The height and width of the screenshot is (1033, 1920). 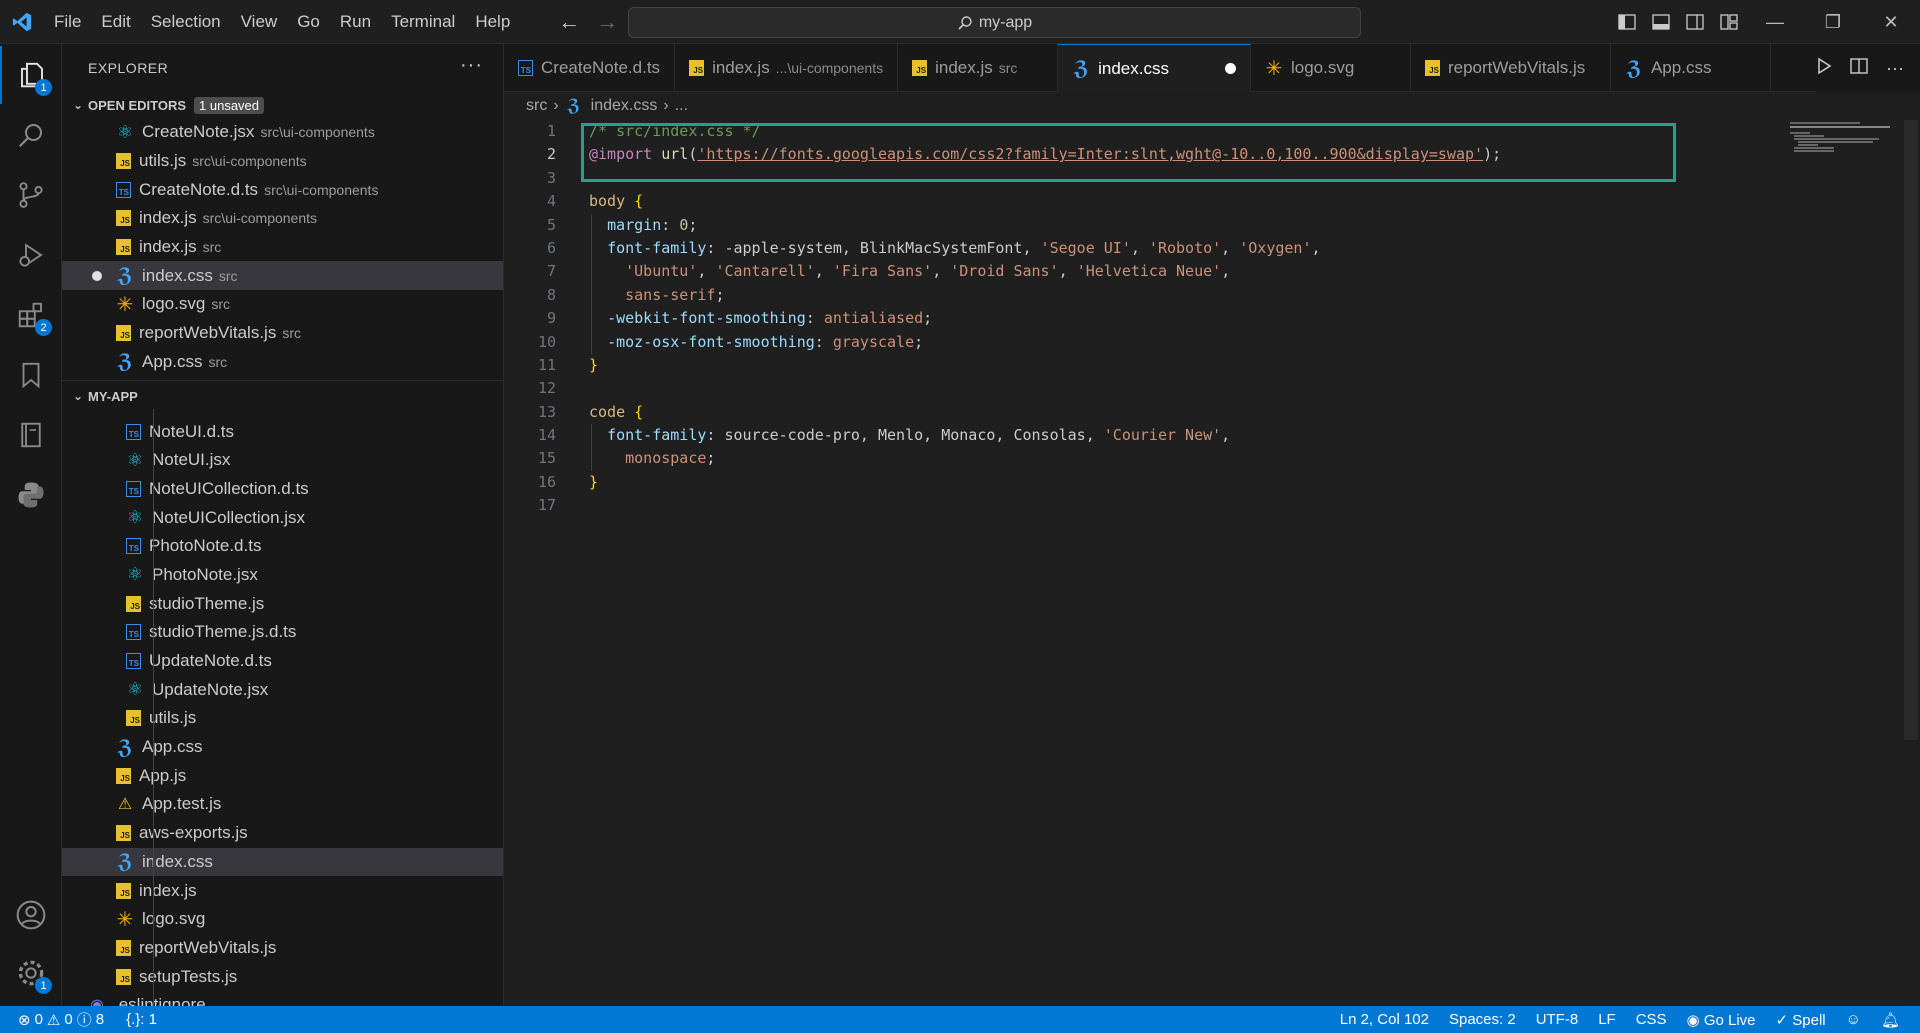 What do you see at coordinates (1801, 1020) in the screenshot?
I see `spell-check-button: ✓ Spell` at bounding box center [1801, 1020].